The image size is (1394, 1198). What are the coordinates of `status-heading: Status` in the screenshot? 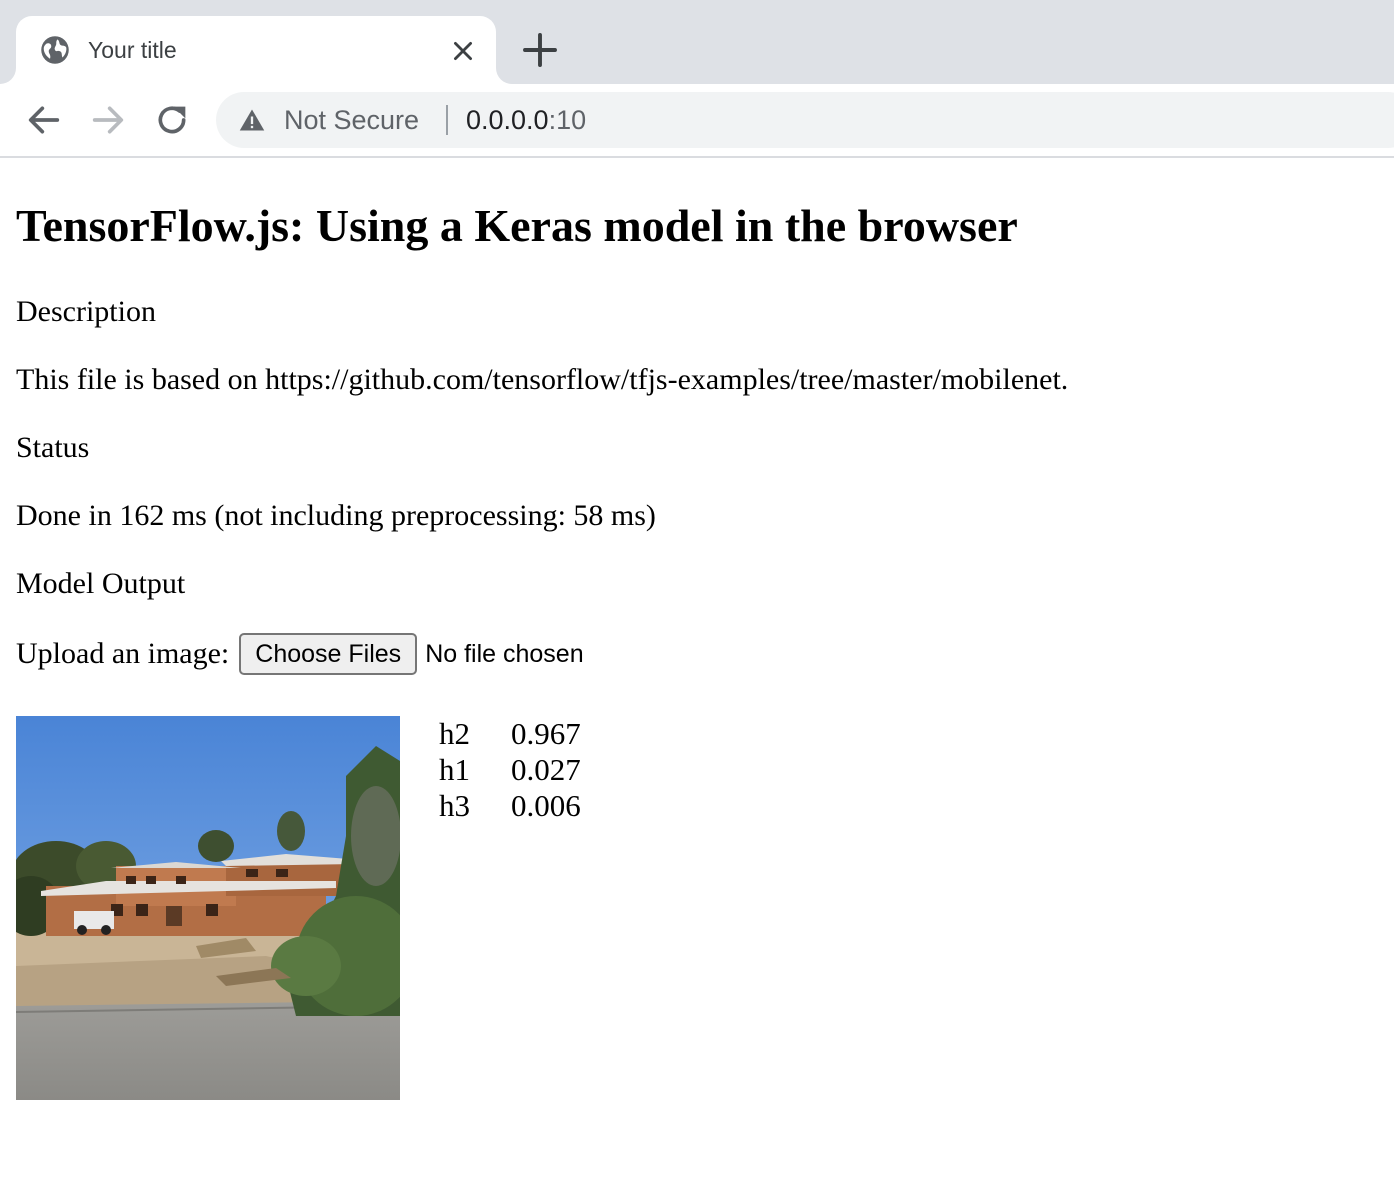 It's located at (53, 447).